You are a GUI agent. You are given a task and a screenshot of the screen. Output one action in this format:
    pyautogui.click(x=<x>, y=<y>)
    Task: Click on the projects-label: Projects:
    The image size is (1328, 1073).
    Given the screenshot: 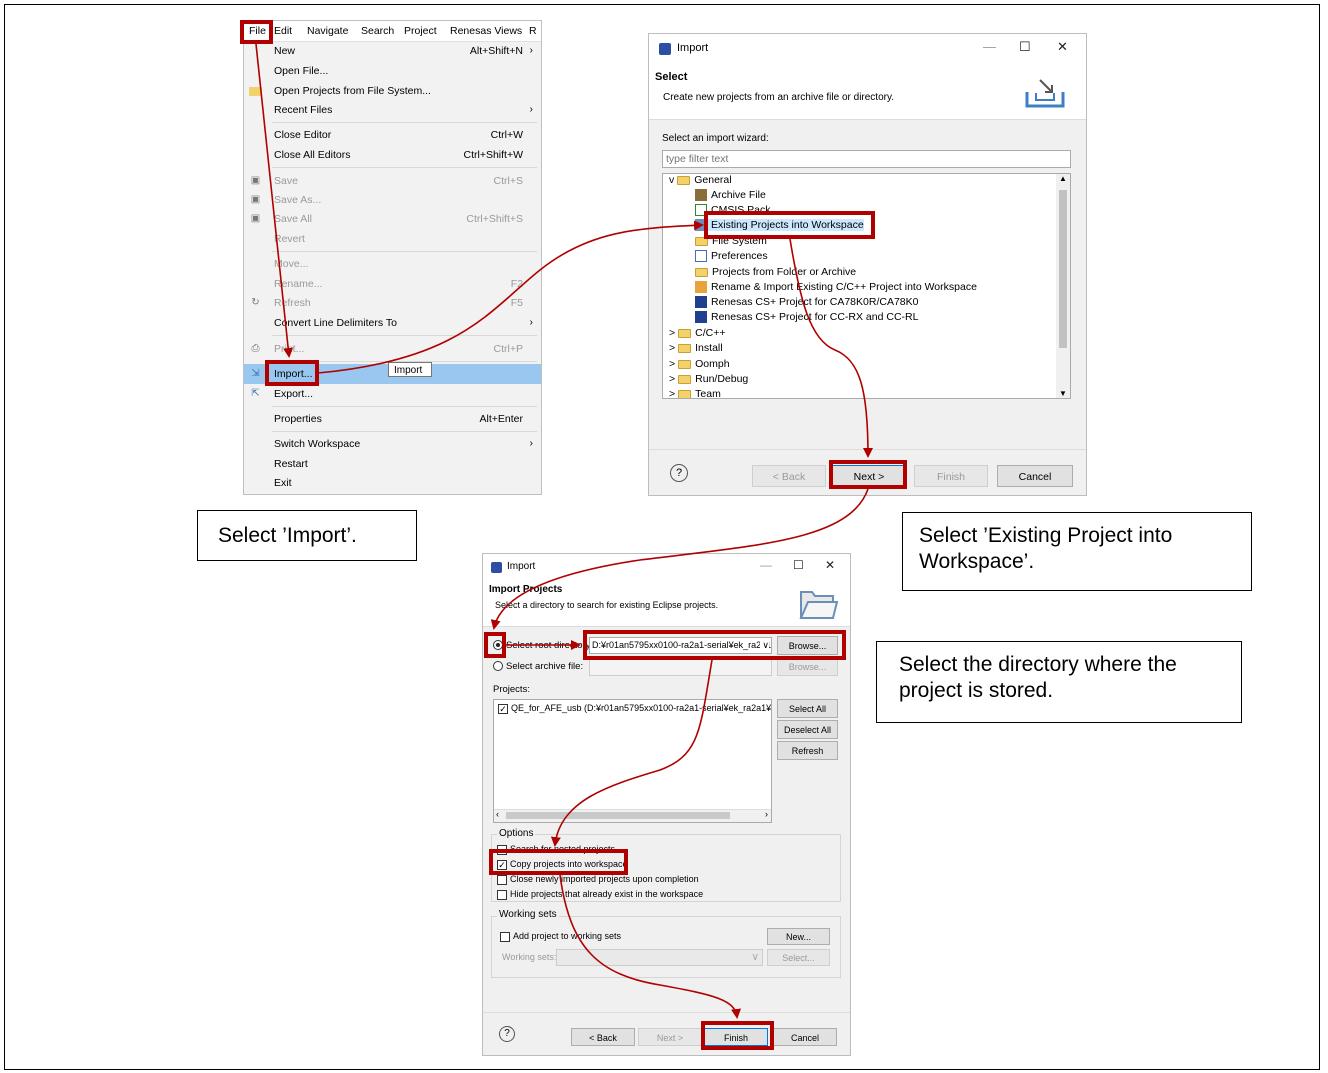 What is the action you would take?
    pyautogui.click(x=511, y=689)
    